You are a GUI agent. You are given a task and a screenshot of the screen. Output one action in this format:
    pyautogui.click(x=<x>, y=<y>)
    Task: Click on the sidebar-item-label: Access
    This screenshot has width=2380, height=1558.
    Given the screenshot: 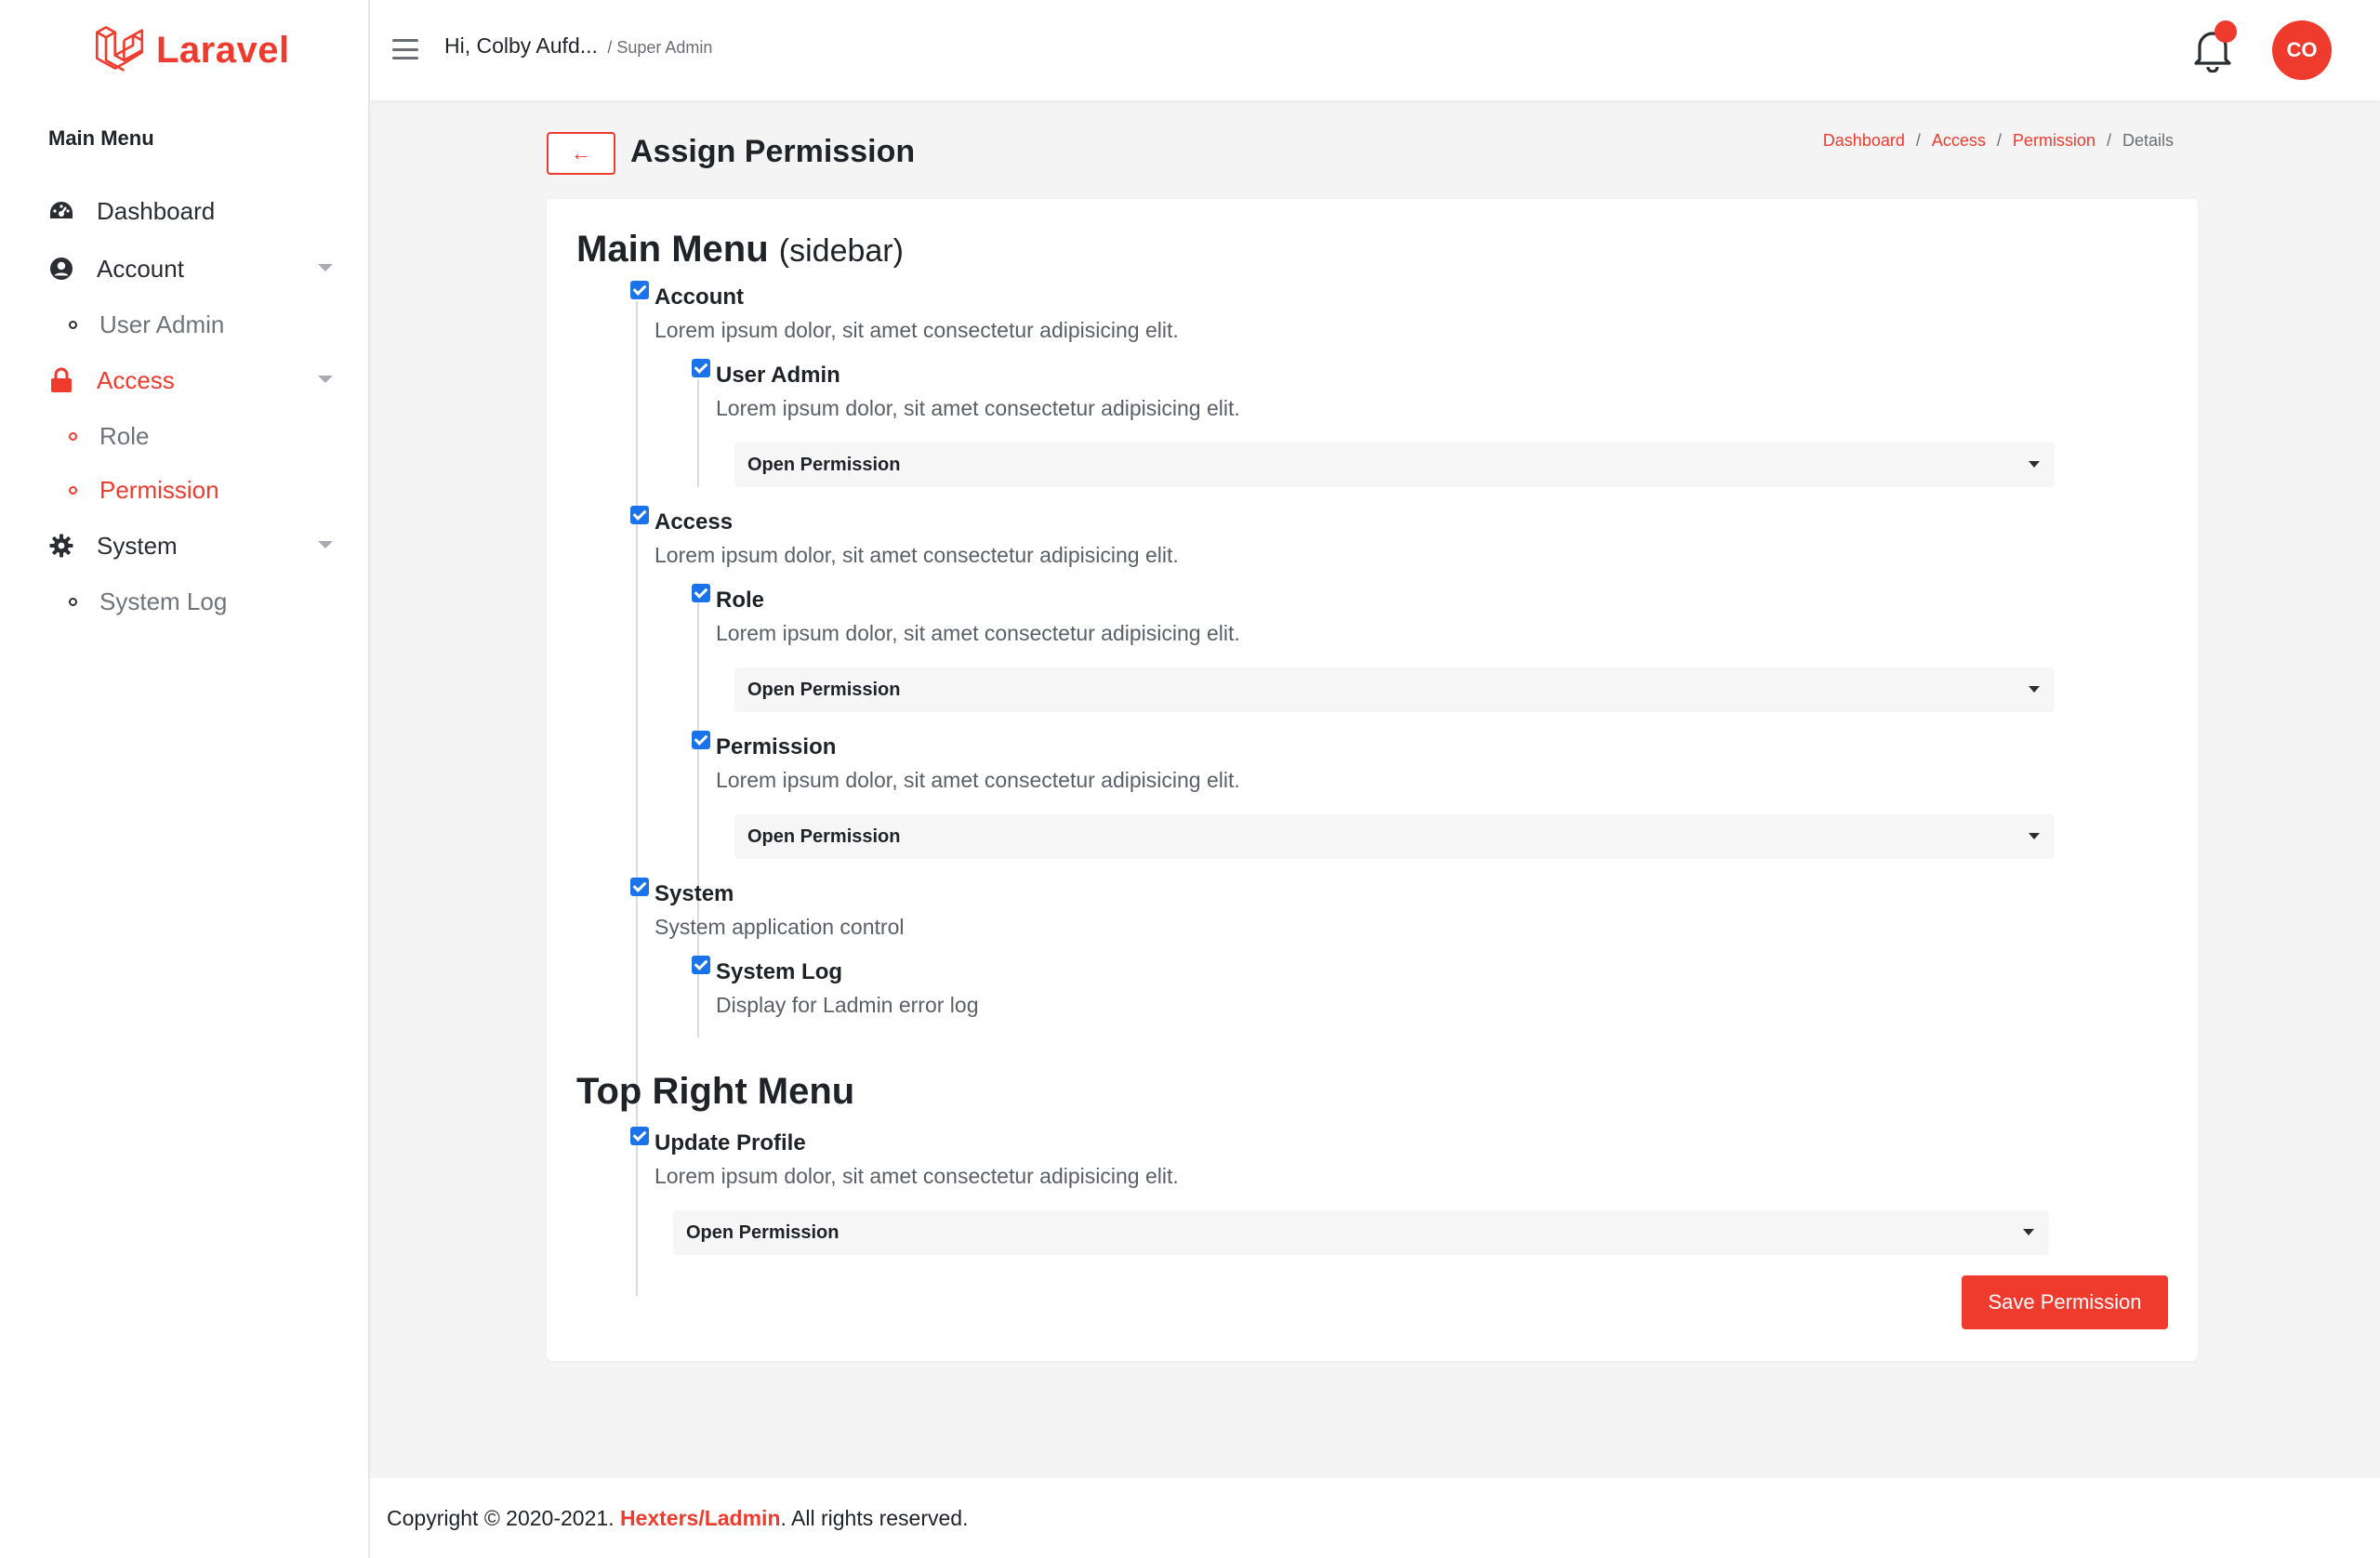 What is the action you would take?
    pyautogui.click(x=136, y=380)
    